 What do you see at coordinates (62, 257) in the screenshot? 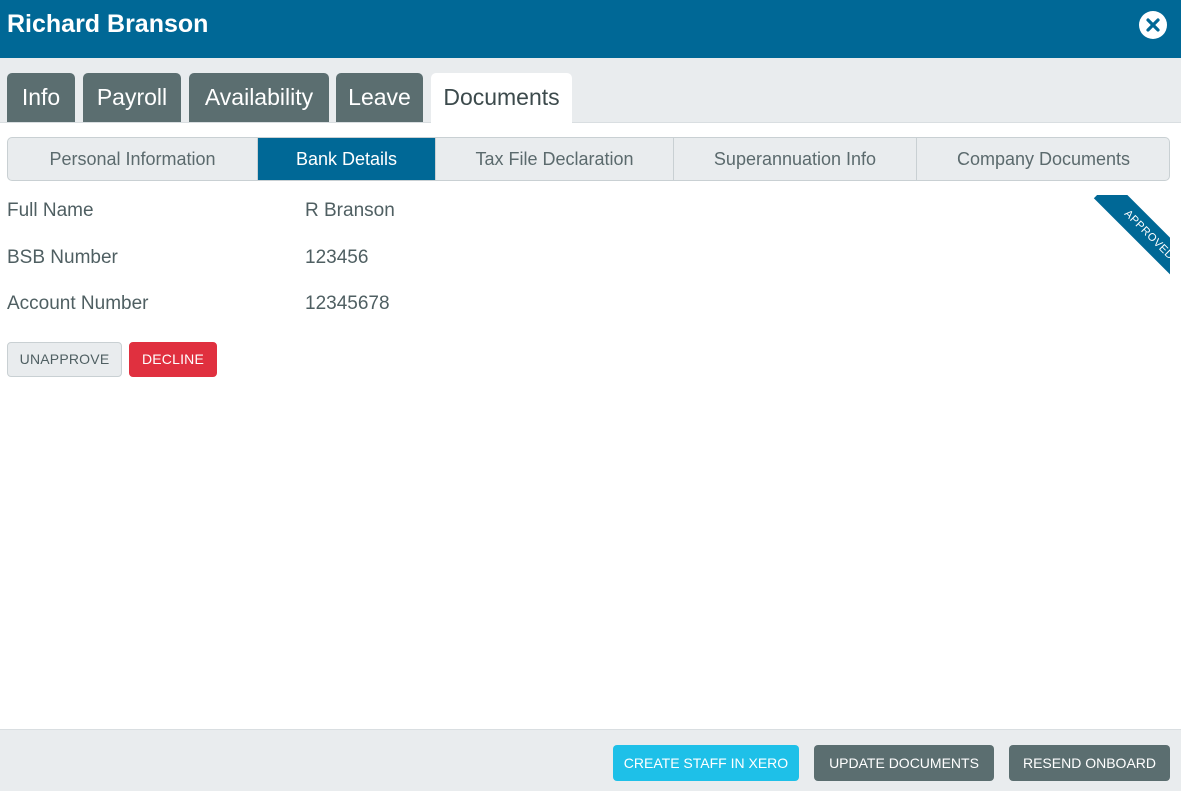
I see `bsb-number-label: BSB Number` at bounding box center [62, 257].